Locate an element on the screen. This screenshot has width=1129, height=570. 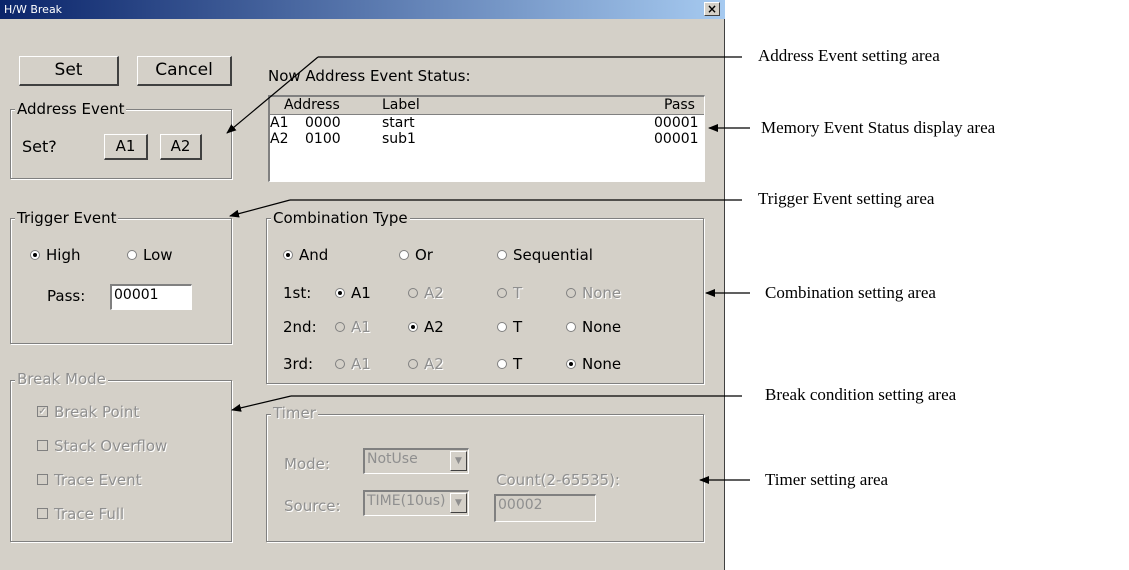
annotation-break-condition: Break condition setting area is located at coordinates (861, 394).